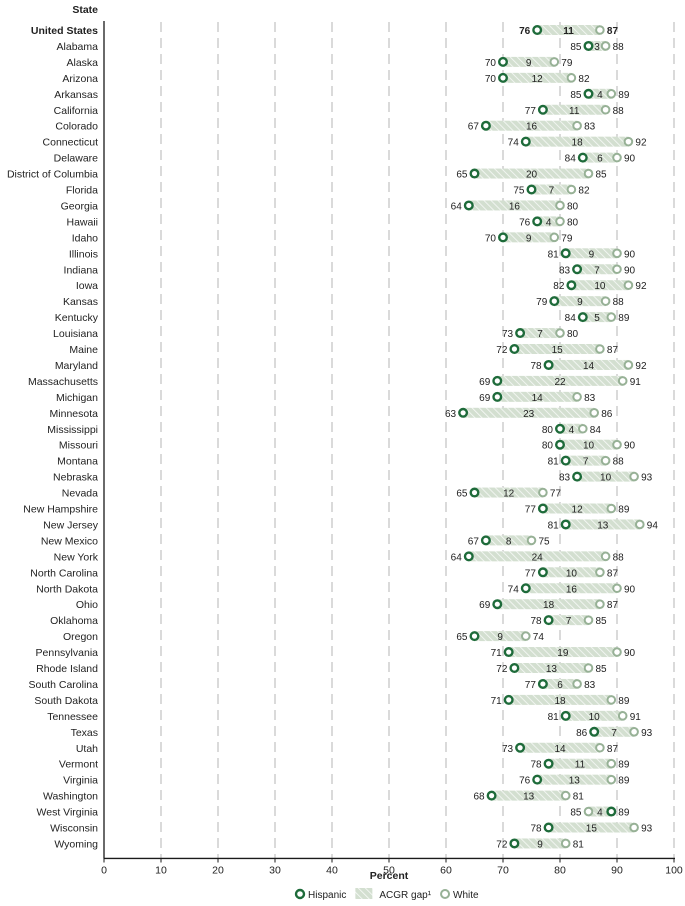  Describe the element at coordinates (82, 191) in the screenshot. I see `state-label: Florida` at that location.